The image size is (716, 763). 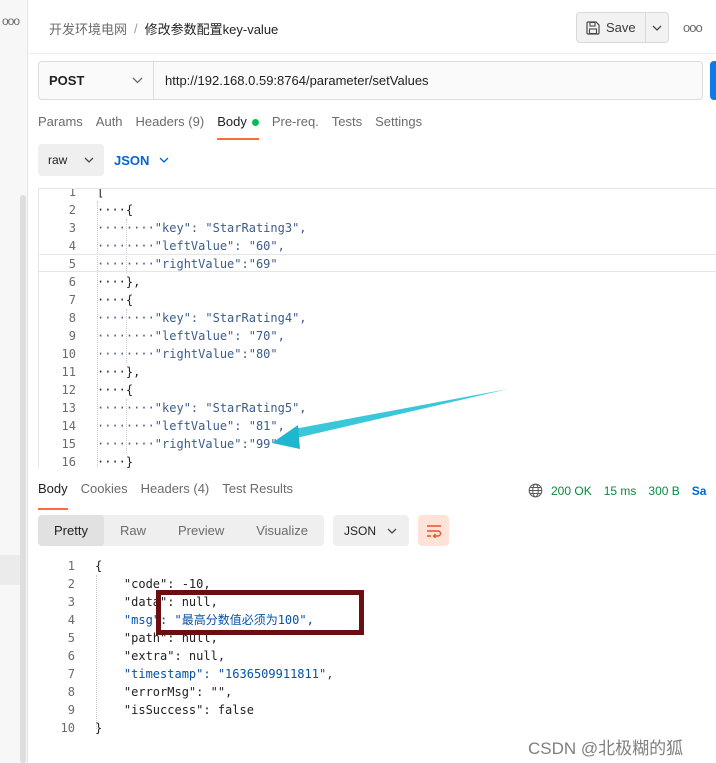 I want to click on tab-label: Headers (9), so click(x=170, y=121).